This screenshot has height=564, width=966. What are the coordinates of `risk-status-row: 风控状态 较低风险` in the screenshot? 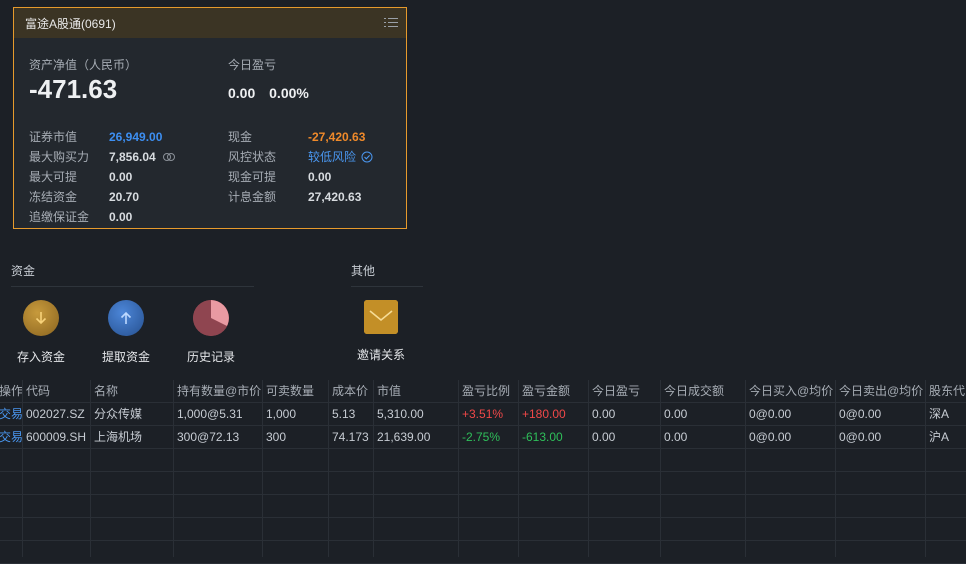 It's located at (300, 156).